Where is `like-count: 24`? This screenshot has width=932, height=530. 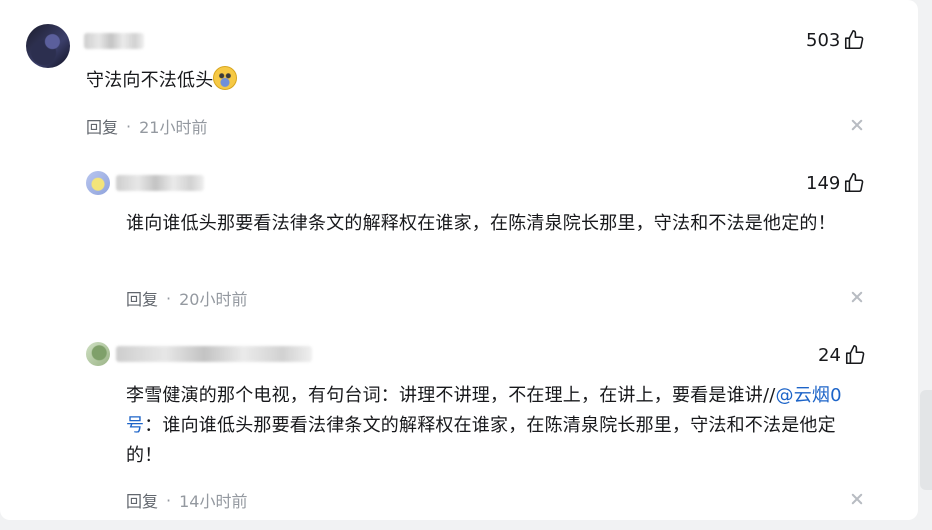
like-count: 24 is located at coordinates (829, 355).